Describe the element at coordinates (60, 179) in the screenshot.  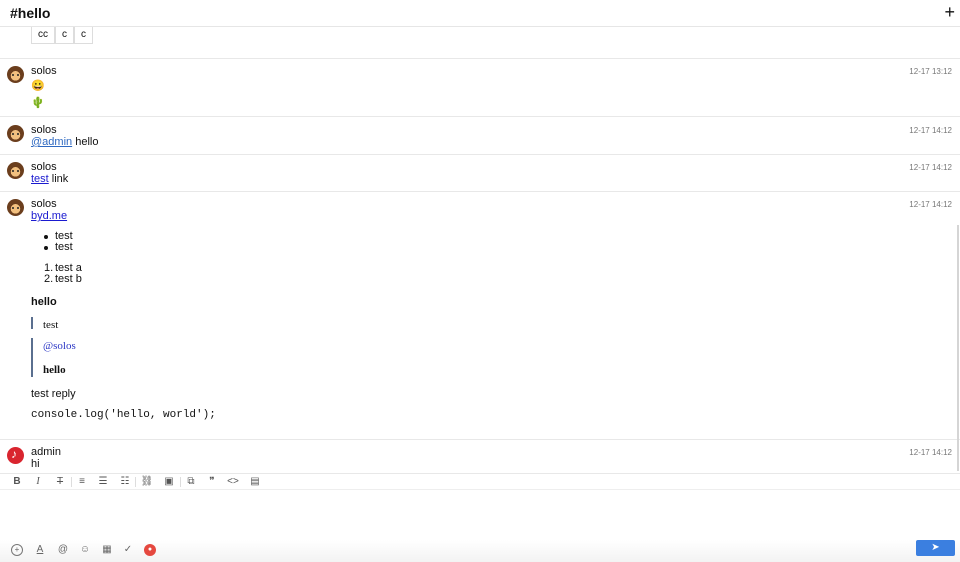
I see `message-text: link` at that location.